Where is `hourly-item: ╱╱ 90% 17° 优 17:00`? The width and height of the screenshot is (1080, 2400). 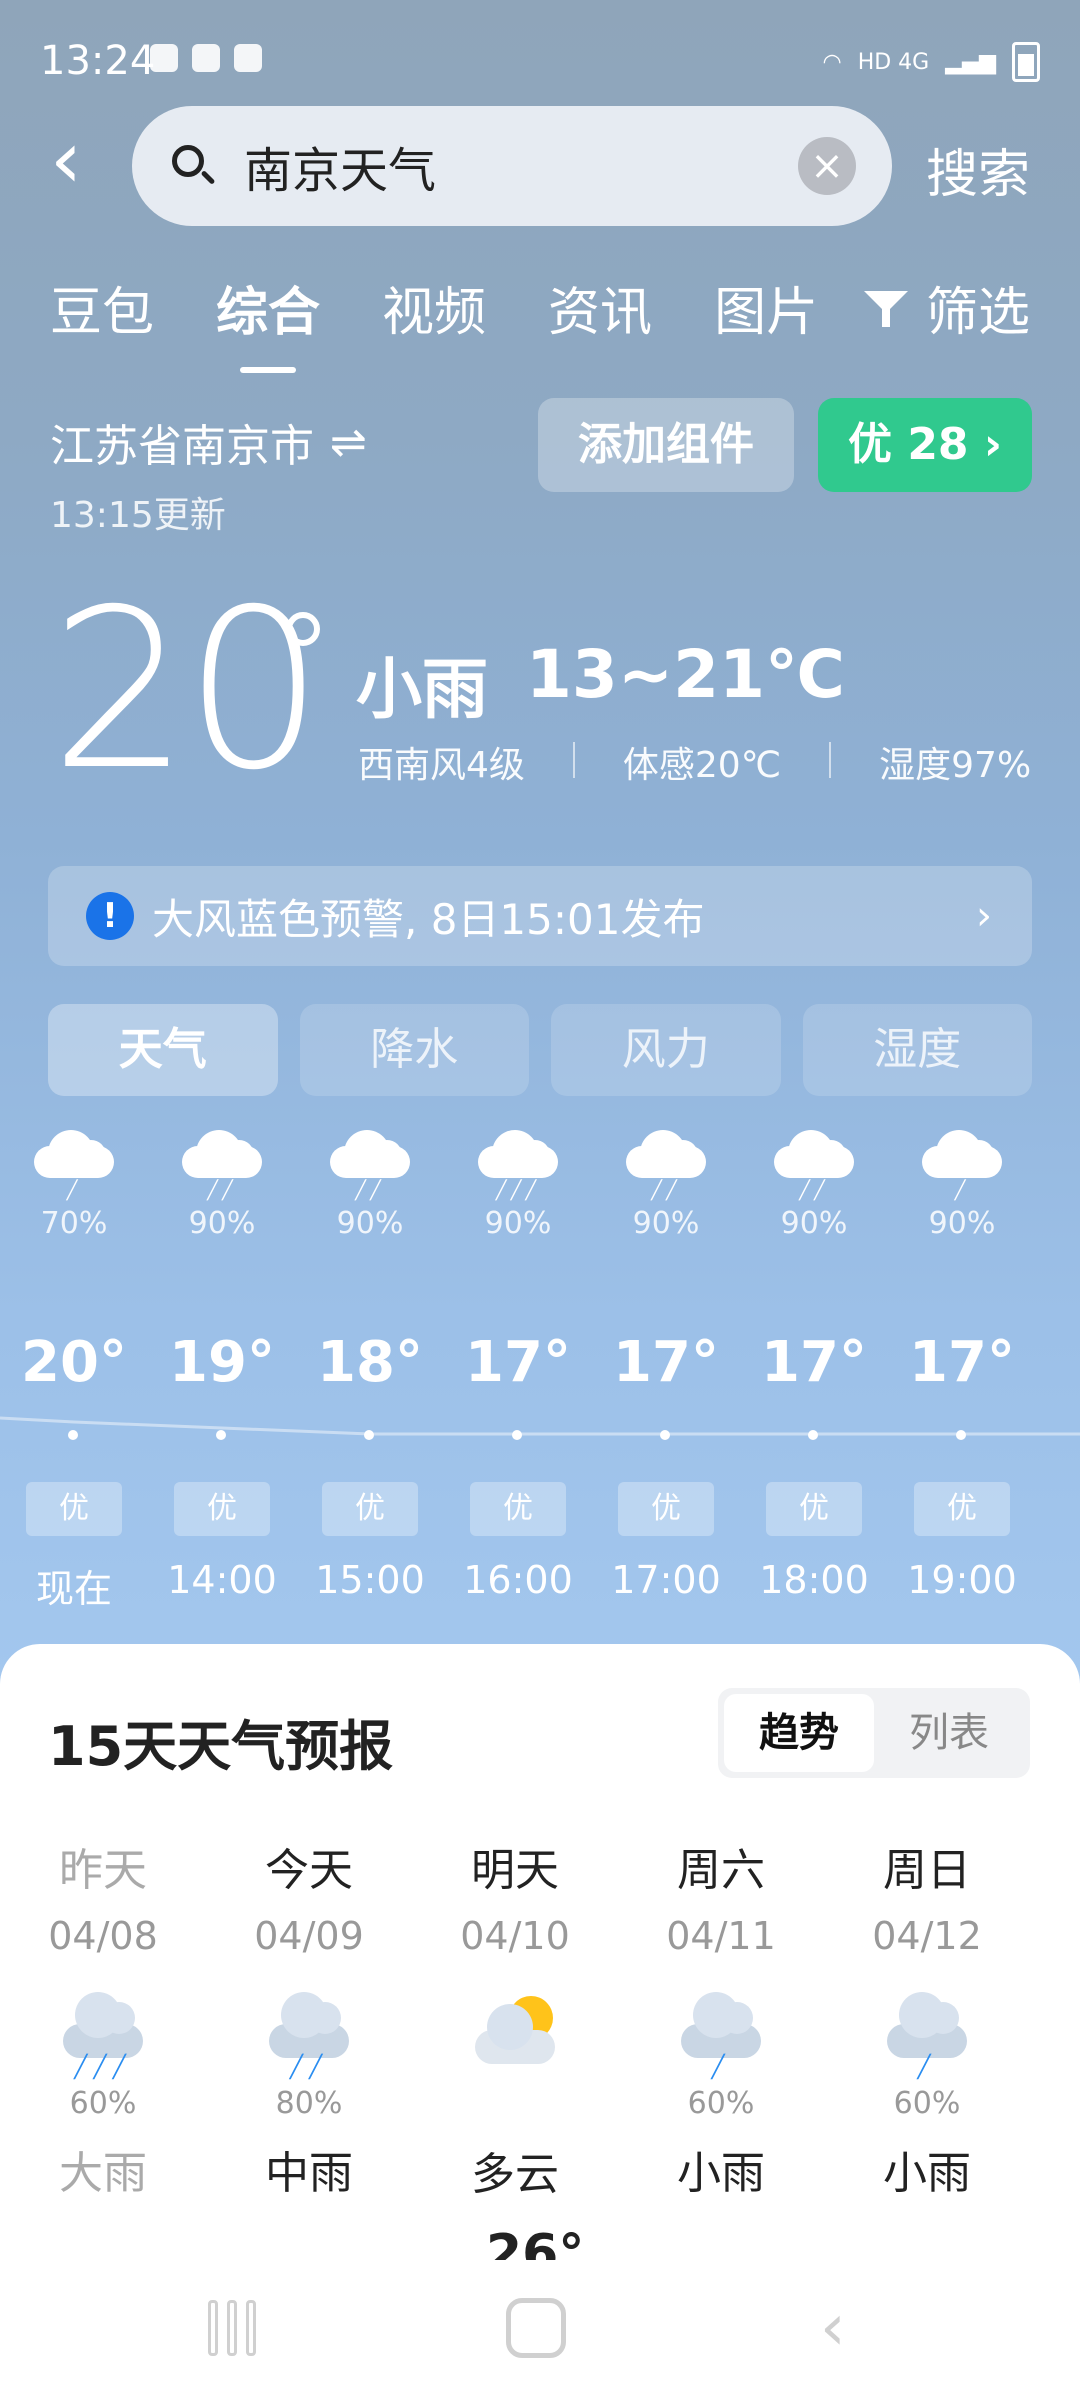 hourly-item: ╱╱ 90% 17° 优 17:00 is located at coordinates (666, 1366).